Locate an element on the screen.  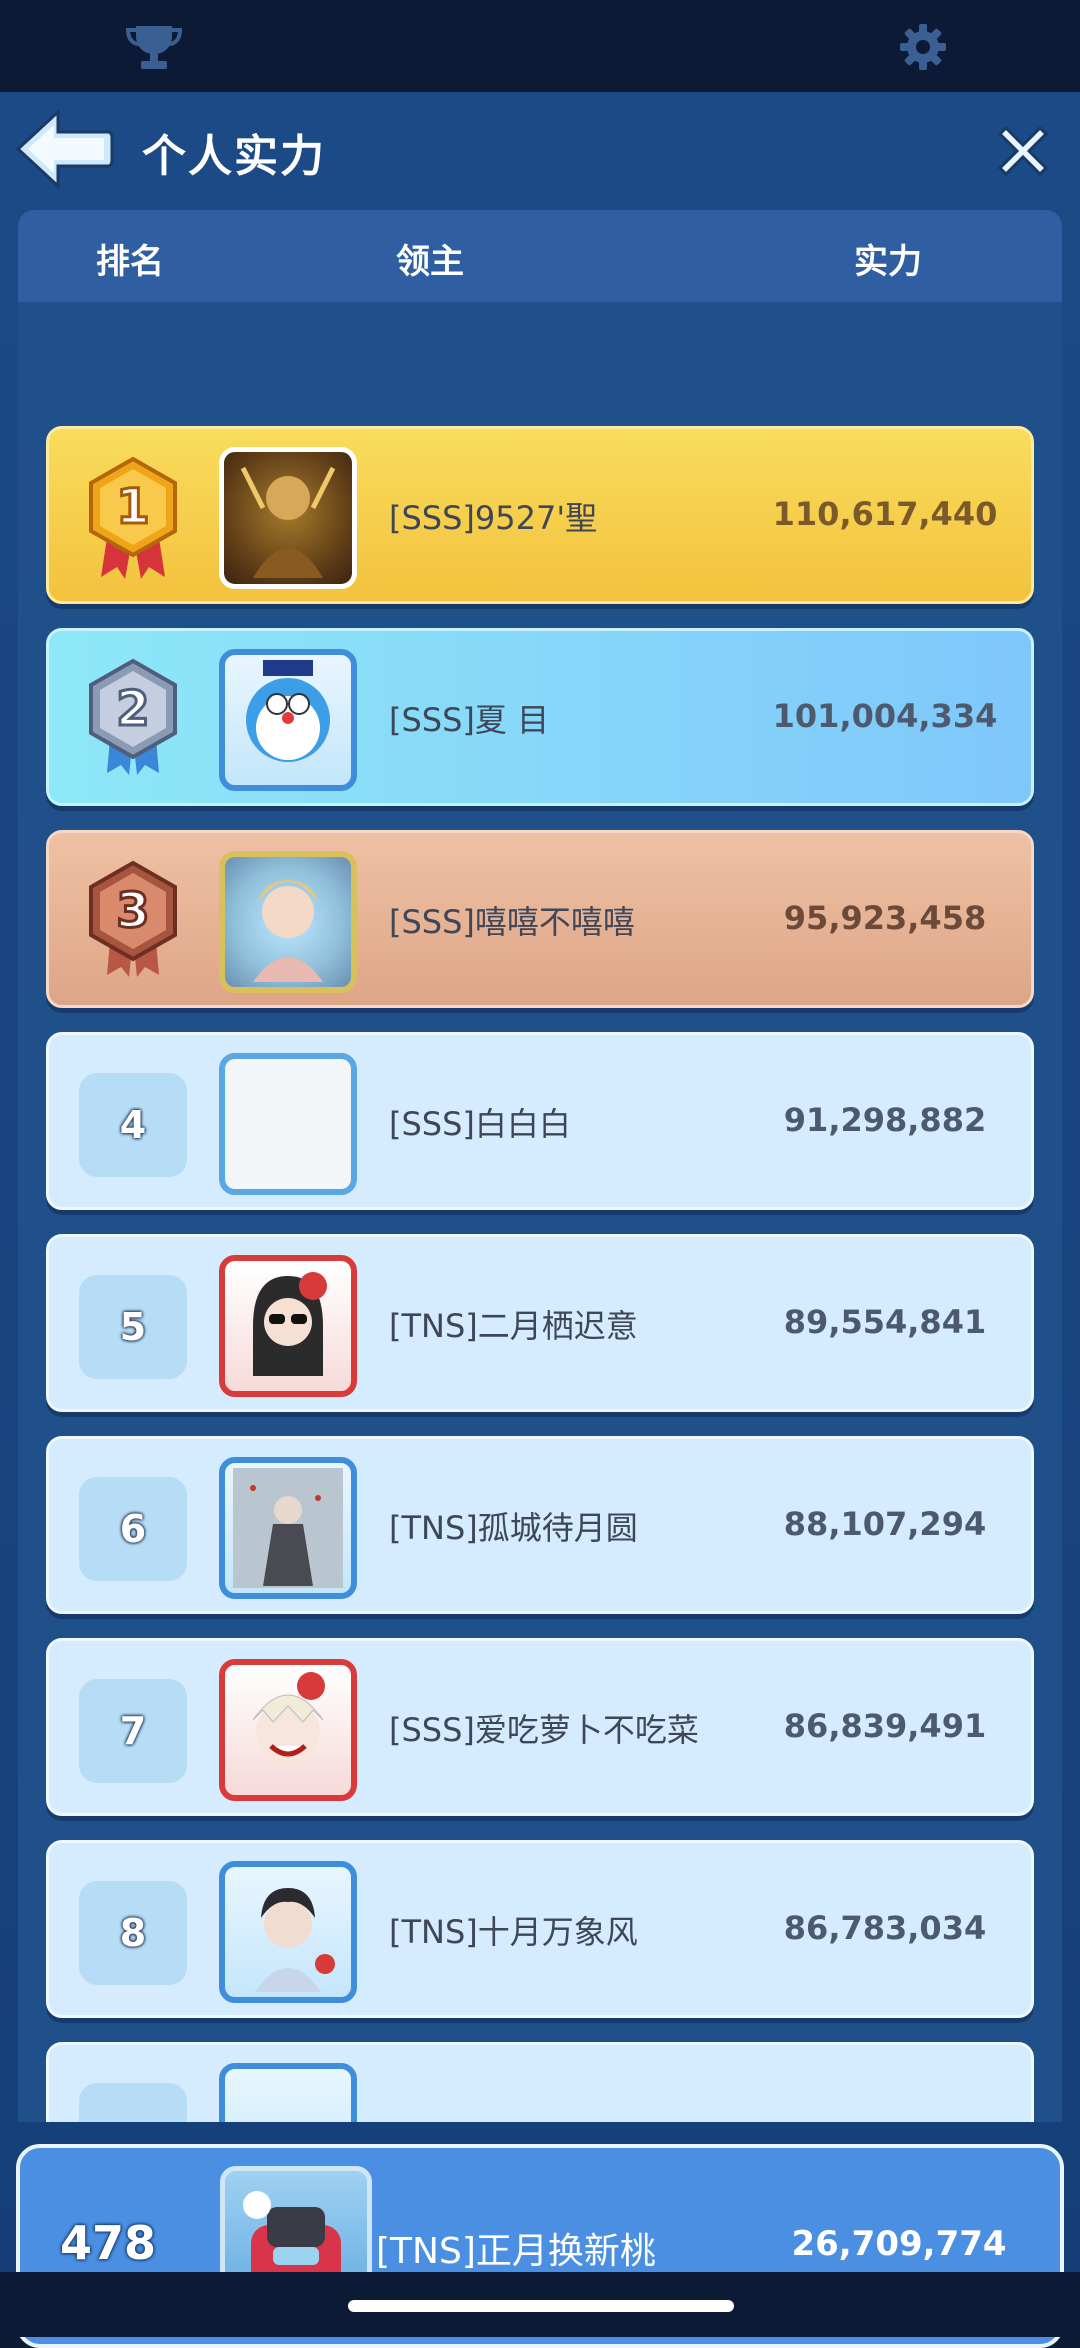
home-indicator is located at coordinates (541, 2306).